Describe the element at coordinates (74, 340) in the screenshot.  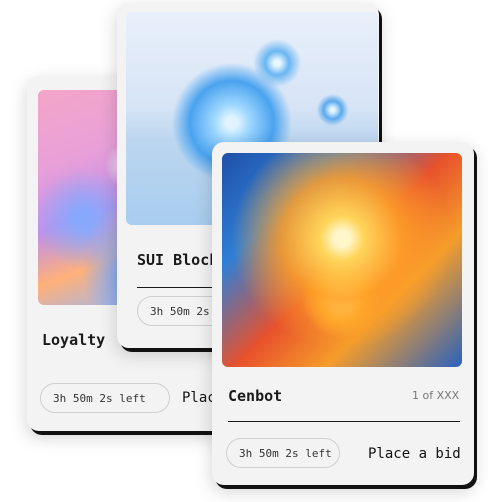
I see `nft-title: Loyalty` at that location.